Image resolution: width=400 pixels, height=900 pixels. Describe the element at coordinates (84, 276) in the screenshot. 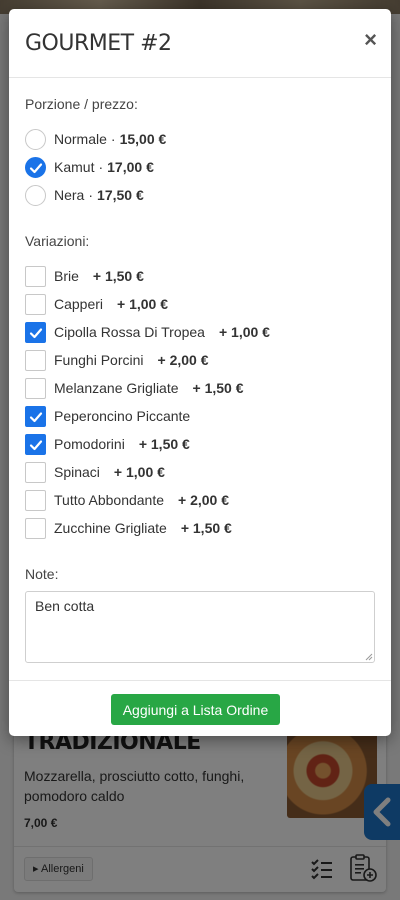

I see `variation-option: Brie + 1,50 €` at that location.